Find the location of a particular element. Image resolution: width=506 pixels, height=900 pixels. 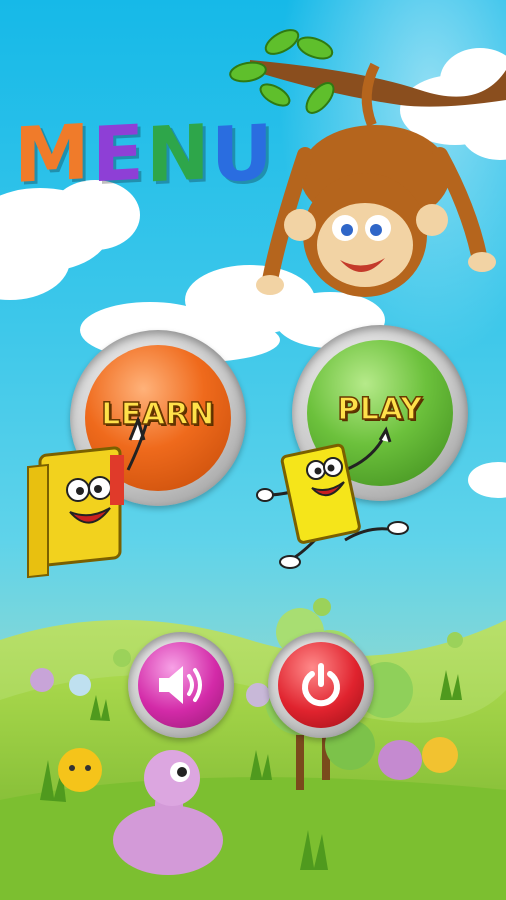

learn-button-face: LEARN is located at coordinates (158, 418).